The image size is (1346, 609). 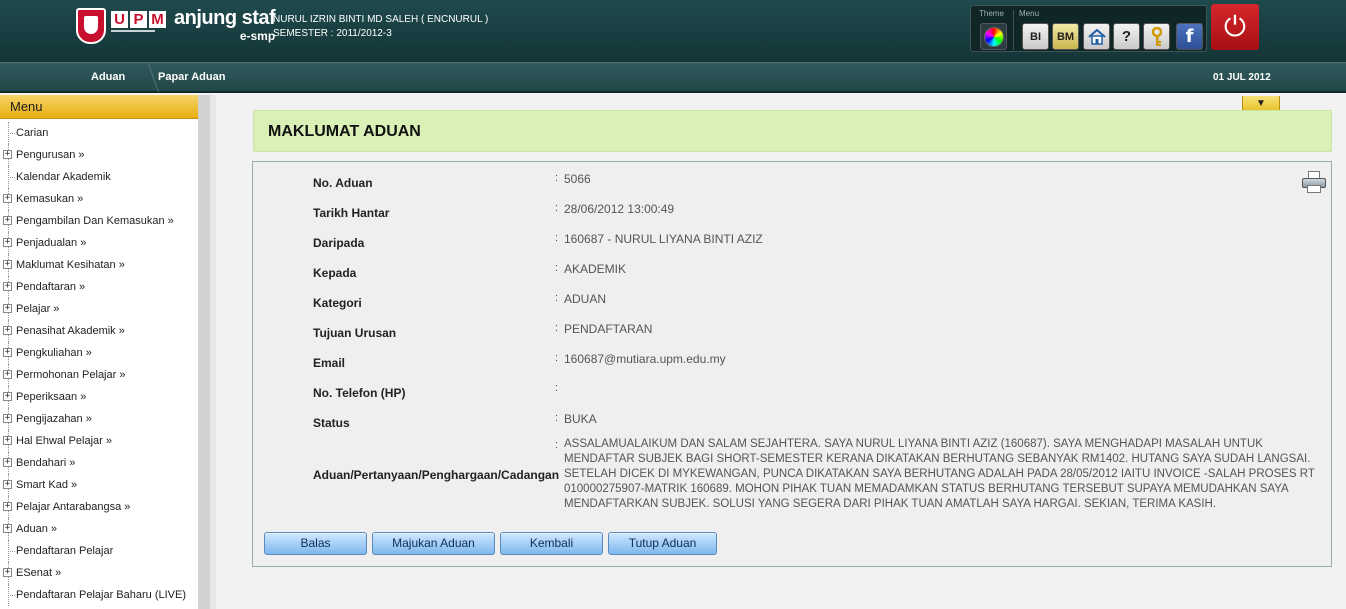 I want to click on sidebar-item-label: Bendahari », so click(x=46, y=463).